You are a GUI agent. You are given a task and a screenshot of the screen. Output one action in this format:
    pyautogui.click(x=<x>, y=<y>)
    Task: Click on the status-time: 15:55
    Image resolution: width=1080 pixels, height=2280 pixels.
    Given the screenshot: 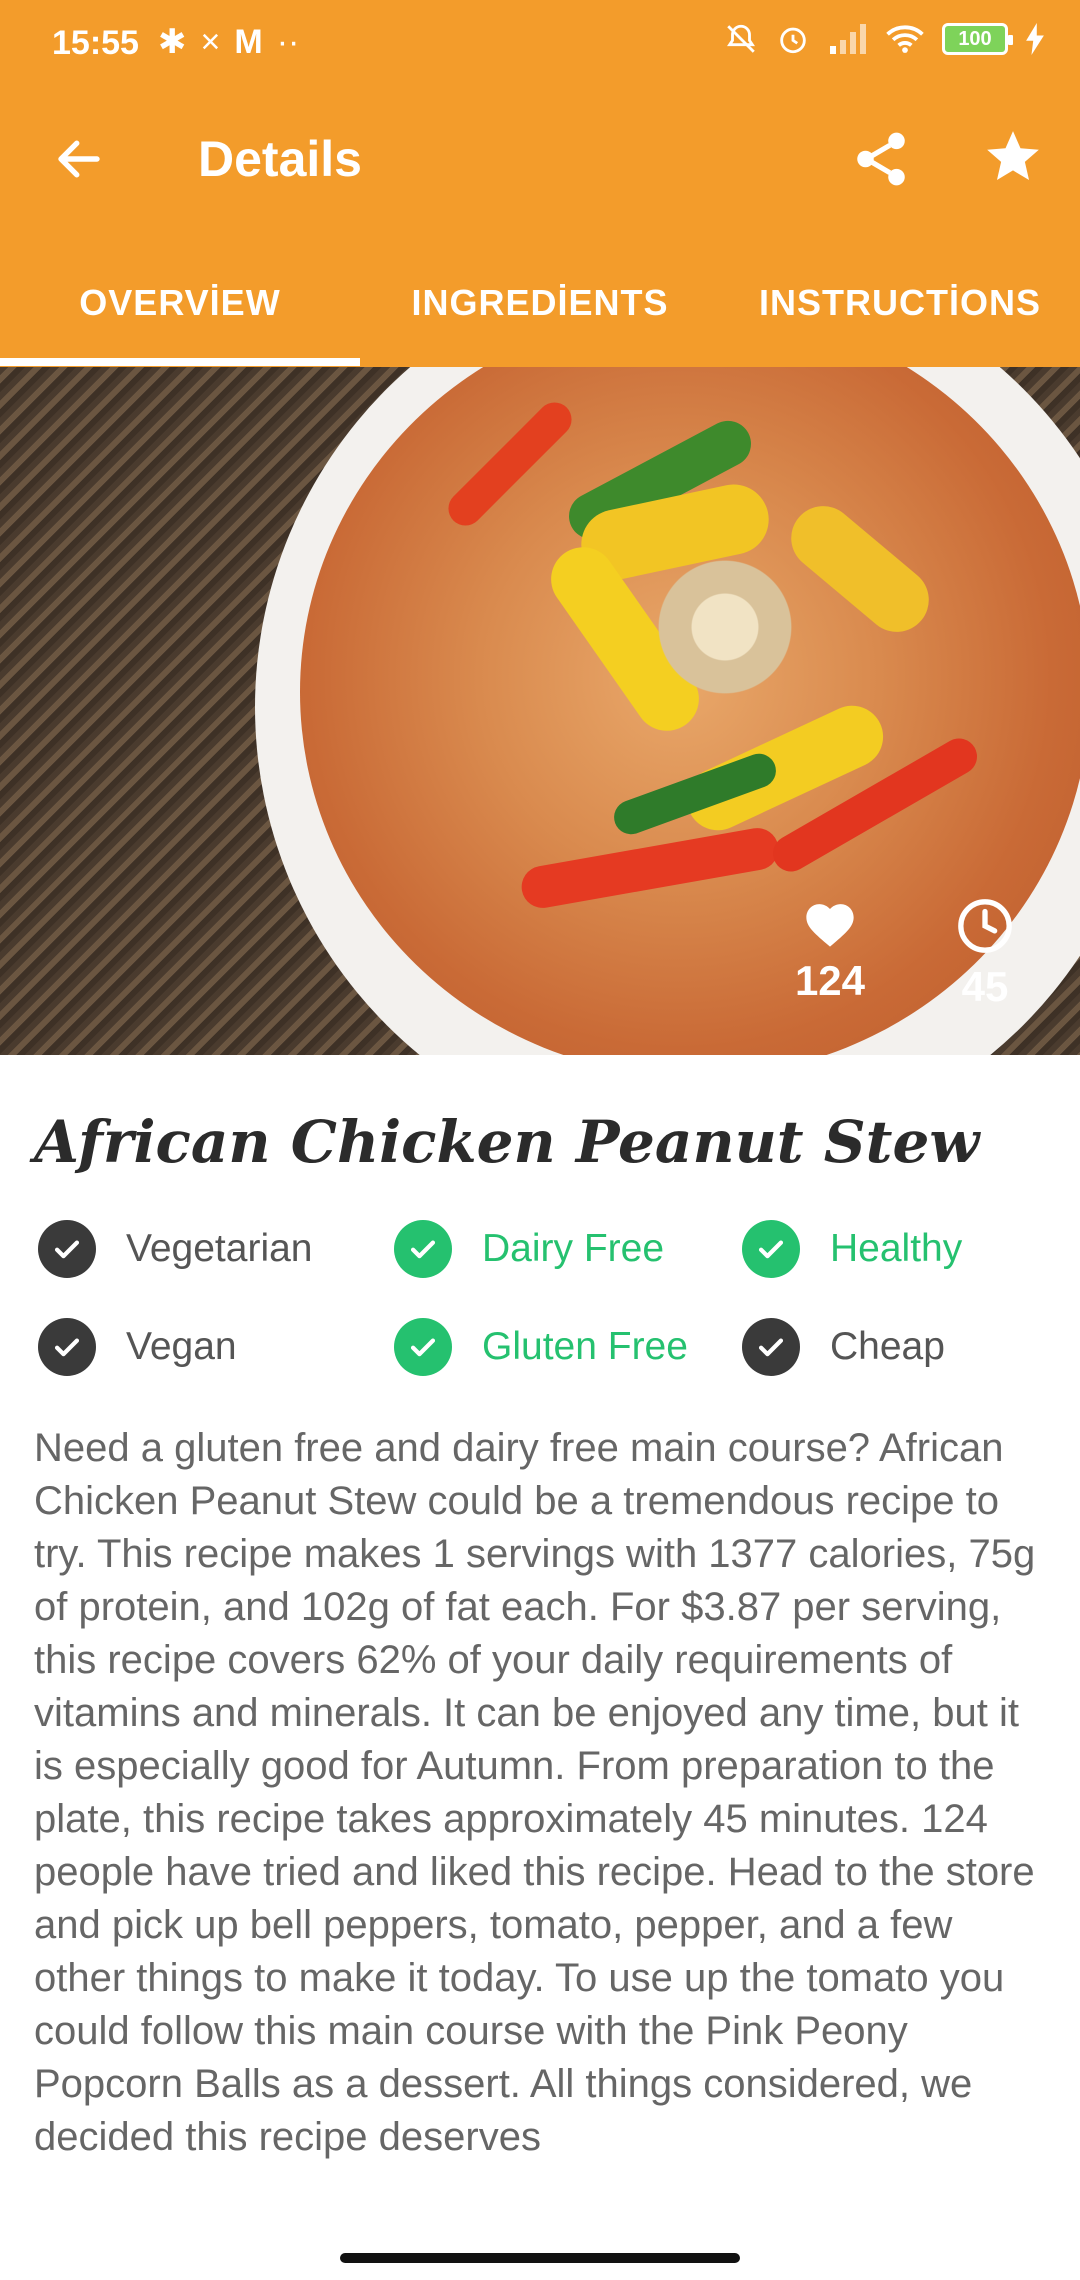 What is the action you would take?
    pyautogui.click(x=95, y=43)
    